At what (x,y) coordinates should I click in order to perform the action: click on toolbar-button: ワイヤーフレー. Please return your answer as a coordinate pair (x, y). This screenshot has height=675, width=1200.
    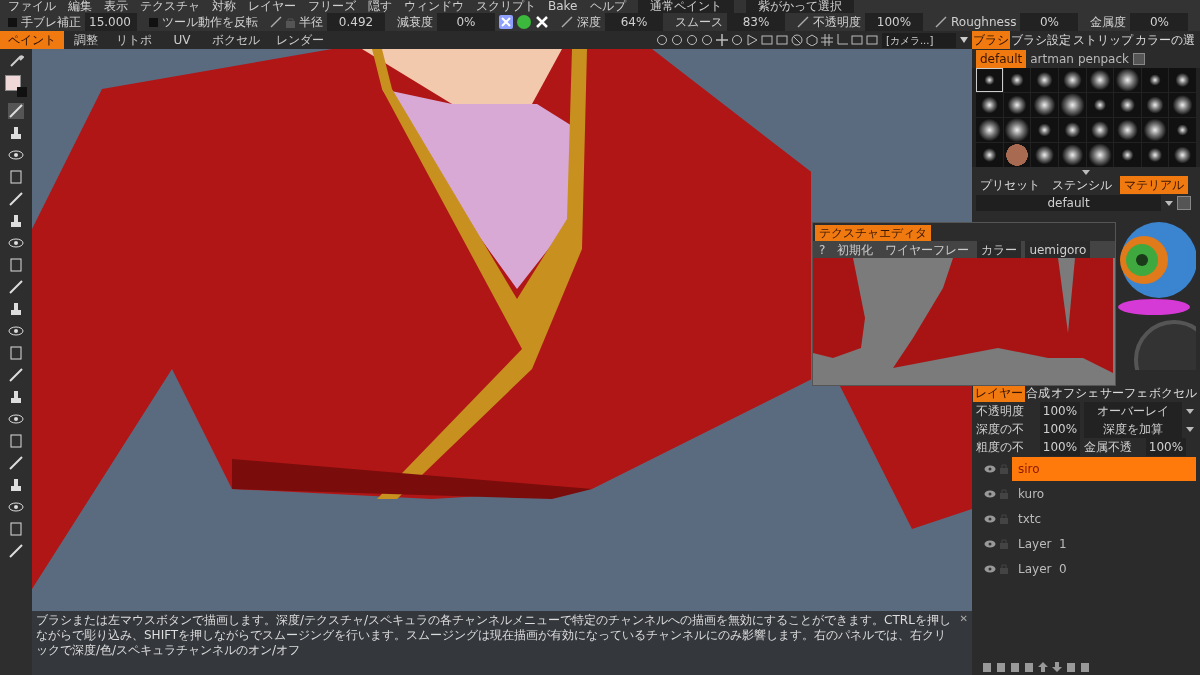
    Looking at the image, I should click on (927, 249).